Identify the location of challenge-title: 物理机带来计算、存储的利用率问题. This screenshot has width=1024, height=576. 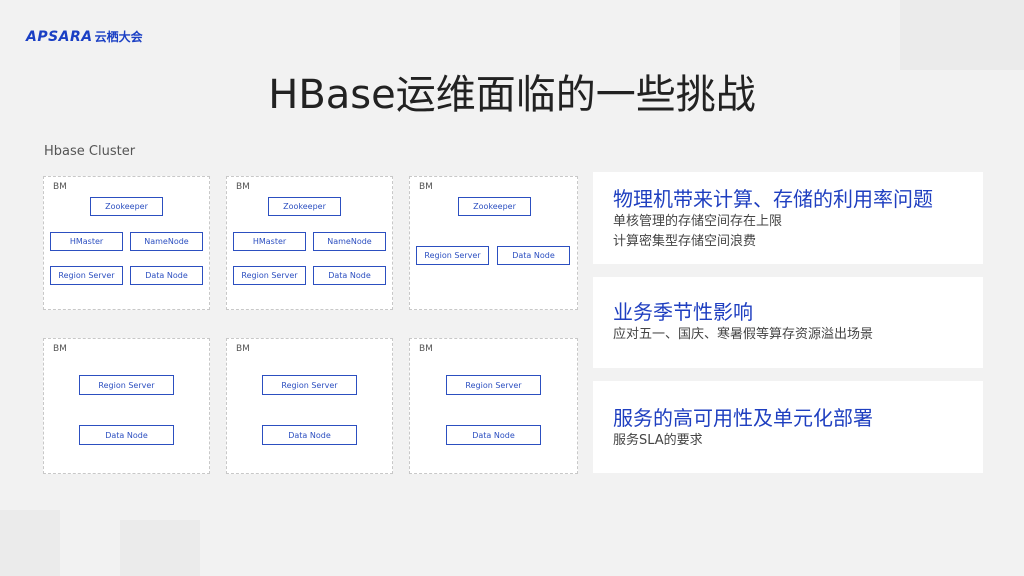
(773, 199).